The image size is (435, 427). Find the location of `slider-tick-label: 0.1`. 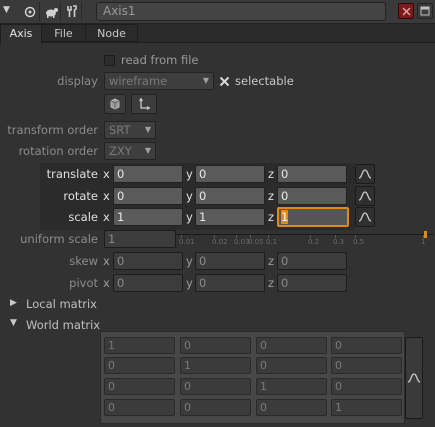

slider-tick-label: 0.1 is located at coordinates (272, 242).